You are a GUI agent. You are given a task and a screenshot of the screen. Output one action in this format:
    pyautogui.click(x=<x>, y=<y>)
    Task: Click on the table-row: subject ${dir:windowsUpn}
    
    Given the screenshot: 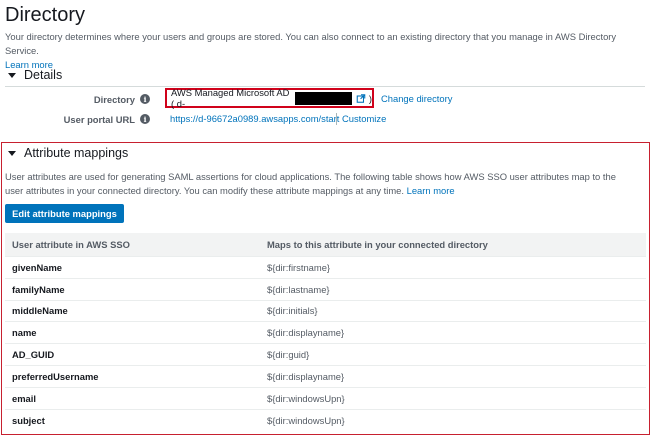 What is the action you would take?
    pyautogui.click(x=325, y=421)
    